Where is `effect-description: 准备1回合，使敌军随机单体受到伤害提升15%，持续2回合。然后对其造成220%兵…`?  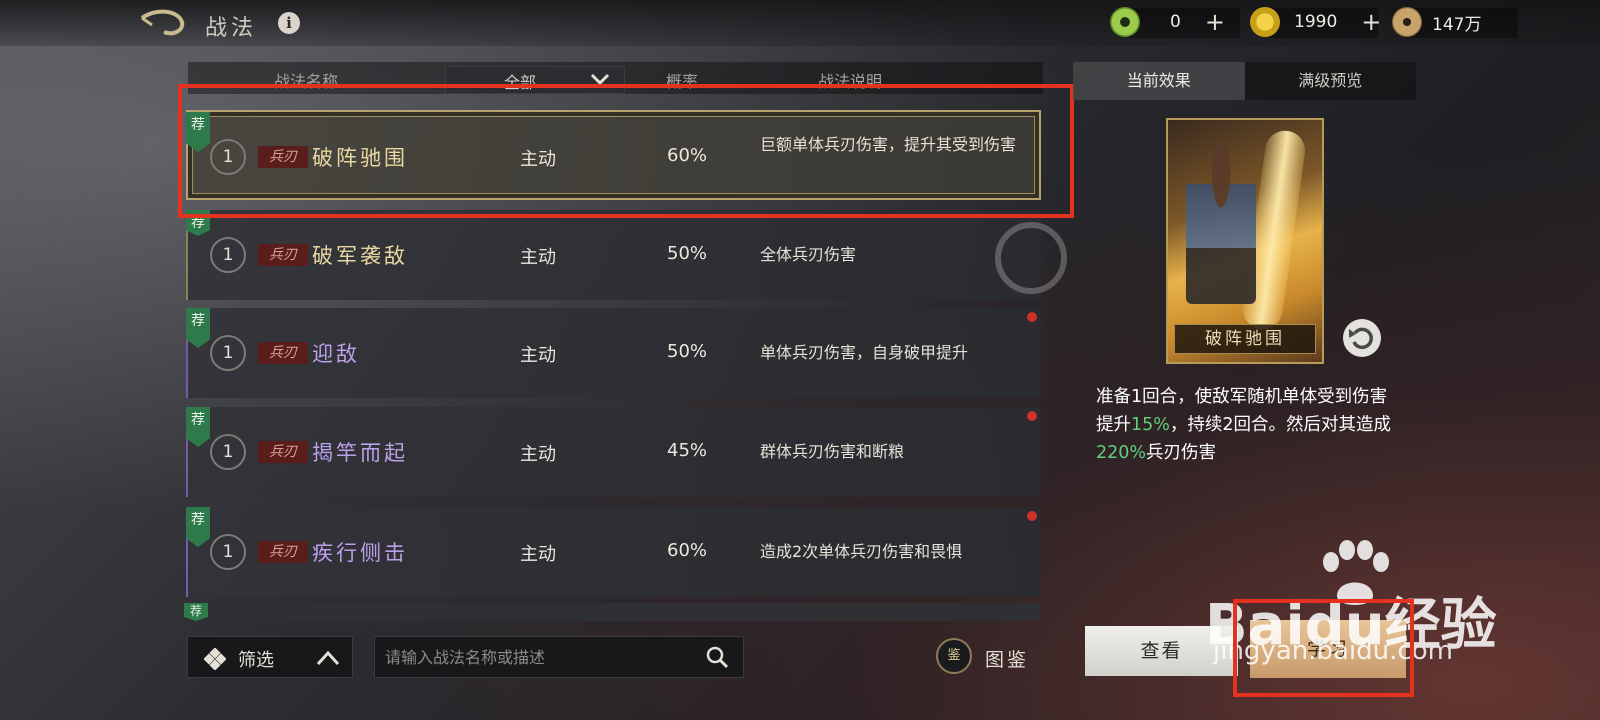 effect-description: 准备1回合，使敌军随机单体受到伤害提升15%，持续2回合。然后对其造成220%兵… is located at coordinates (1246, 425).